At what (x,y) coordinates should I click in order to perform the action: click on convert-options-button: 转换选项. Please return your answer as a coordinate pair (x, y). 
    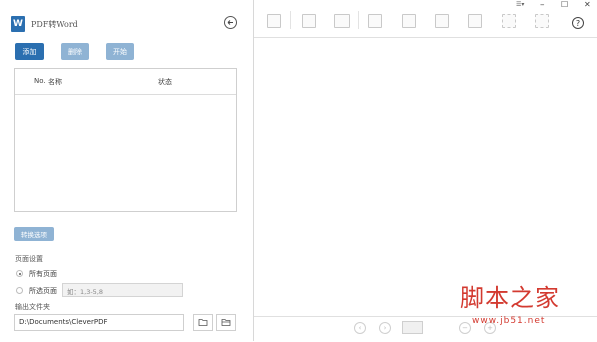
    Looking at the image, I should click on (34, 234).